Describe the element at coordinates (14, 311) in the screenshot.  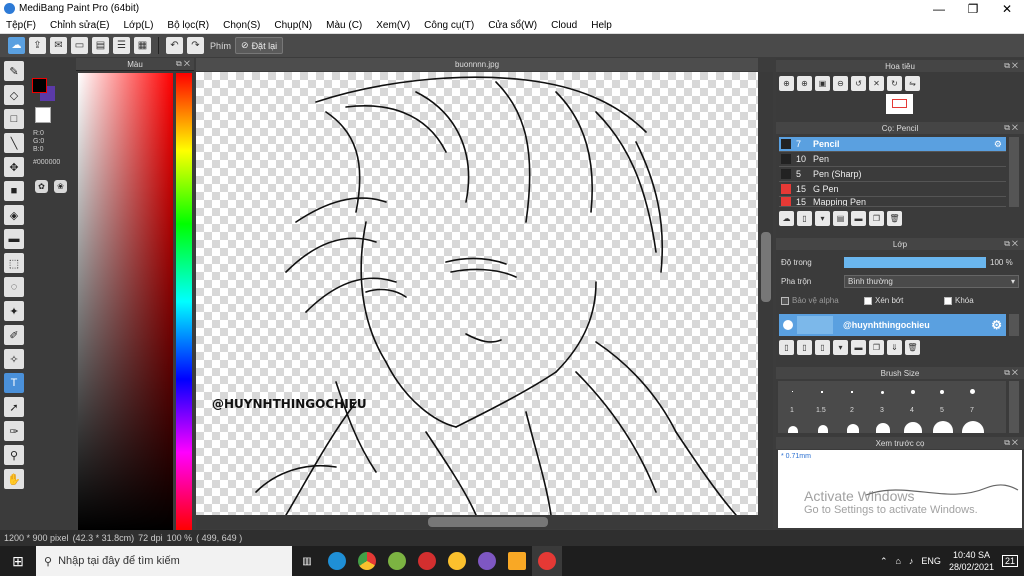
I see `magic-wand-tool-icon: ✦` at that location.